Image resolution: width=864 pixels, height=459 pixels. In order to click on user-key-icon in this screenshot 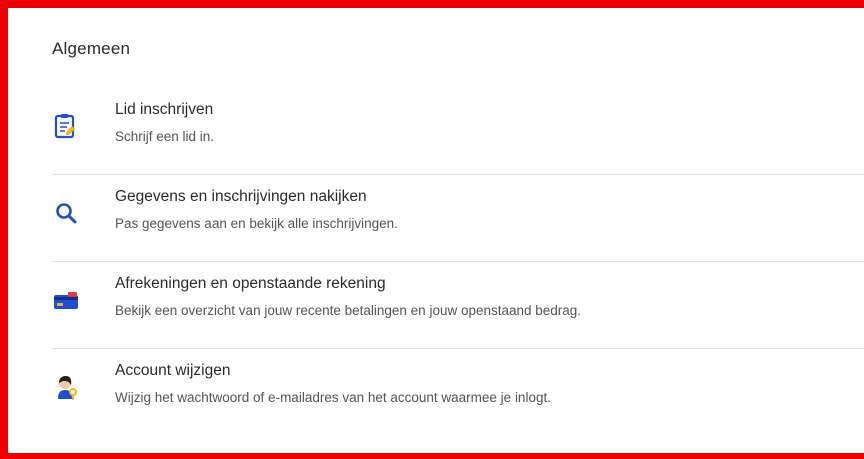, I will do `click(66, 387)`.